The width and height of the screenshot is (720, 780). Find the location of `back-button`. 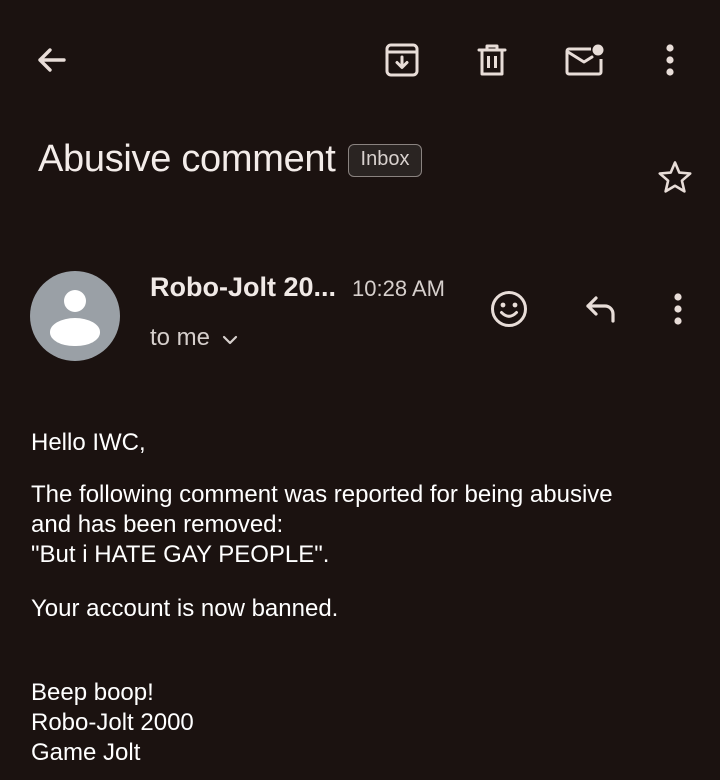

back-button is located at coordinates (51, 60).